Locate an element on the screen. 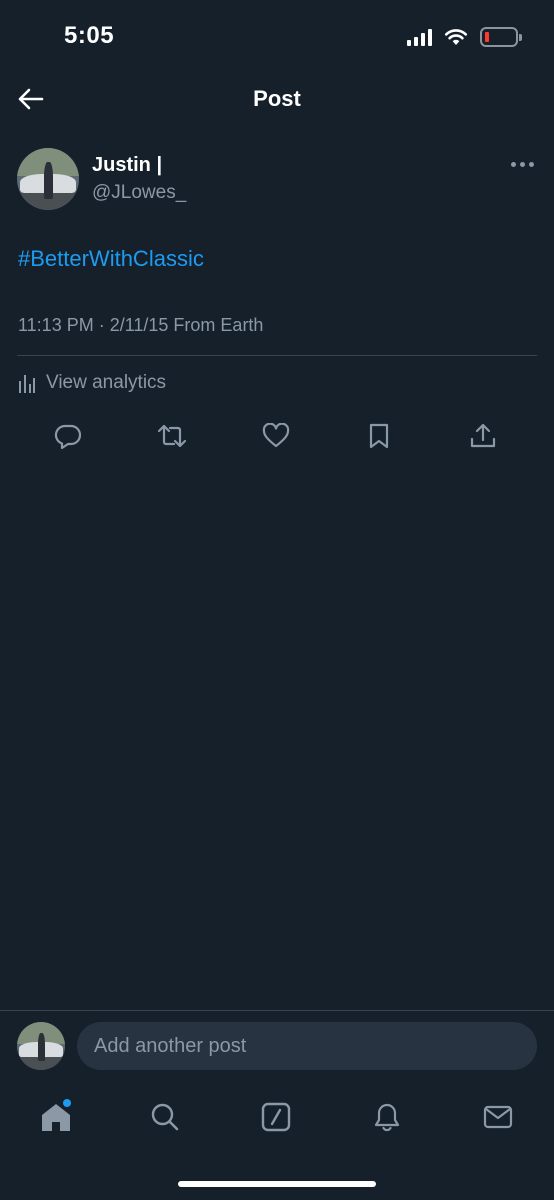 This screenshot has width=554, height=1200. tab-notifications is located at coordinates (387, 1117).